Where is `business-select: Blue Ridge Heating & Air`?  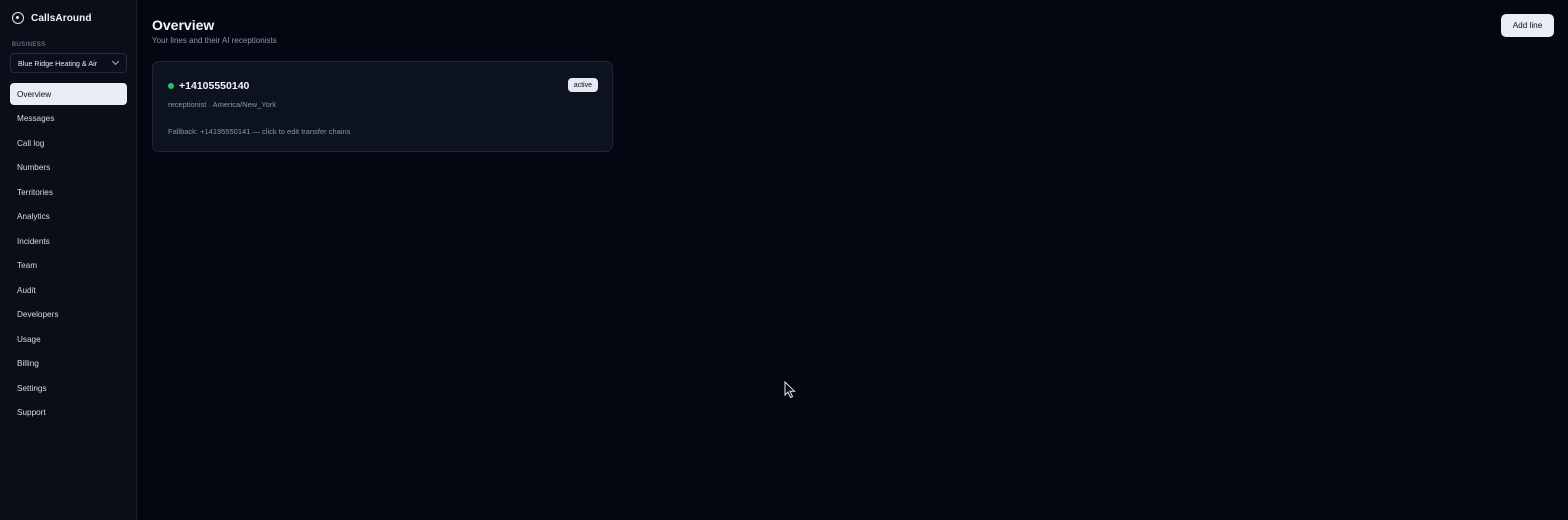
business-select: Blue Ridge Heating & Air is located at coordinates (68, 63).